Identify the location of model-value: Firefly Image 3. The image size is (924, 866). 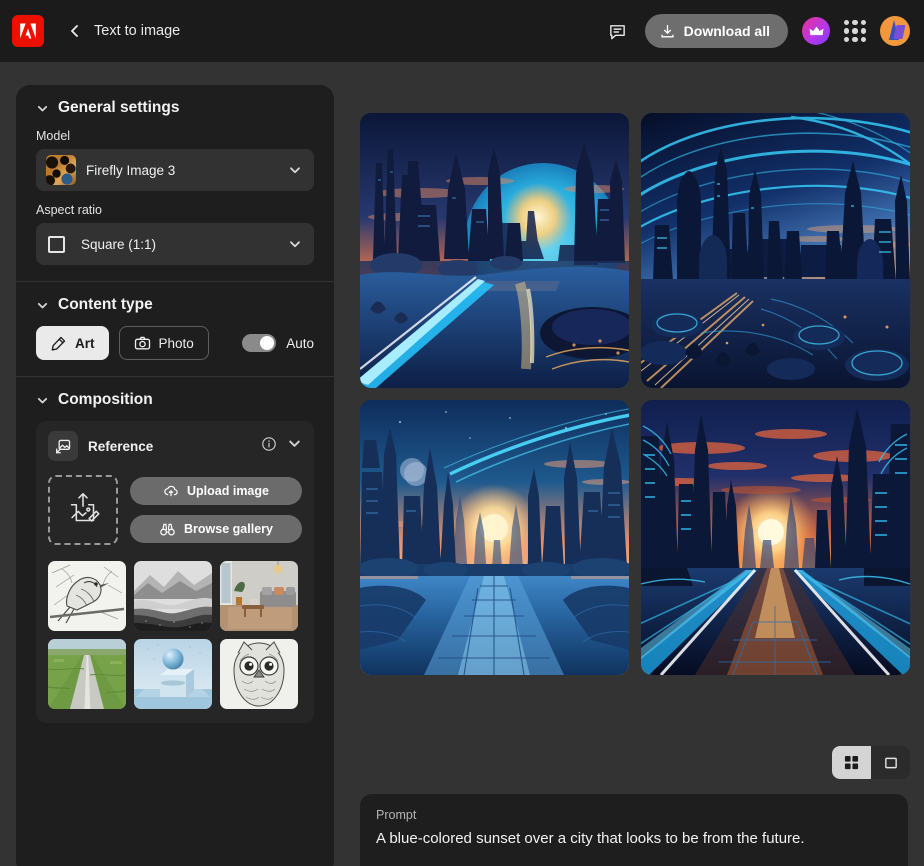
(131, 170).